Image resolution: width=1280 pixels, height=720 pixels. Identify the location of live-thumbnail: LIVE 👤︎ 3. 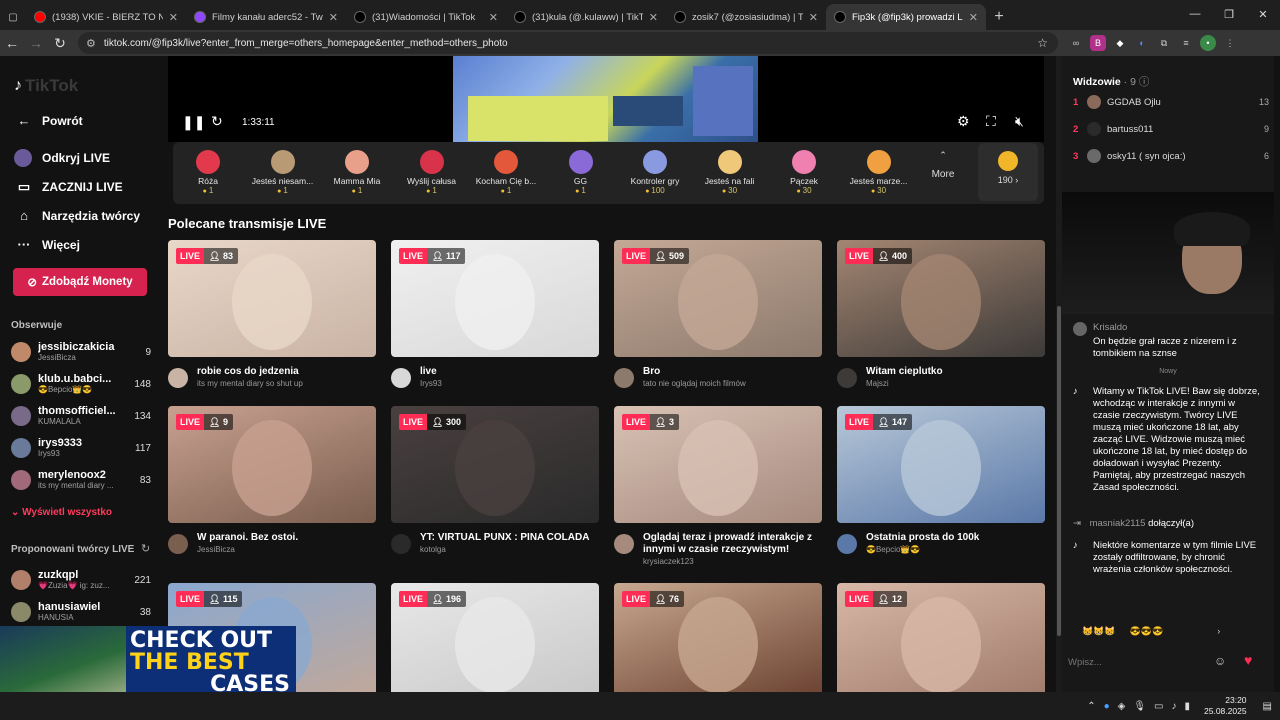
(718, 464).